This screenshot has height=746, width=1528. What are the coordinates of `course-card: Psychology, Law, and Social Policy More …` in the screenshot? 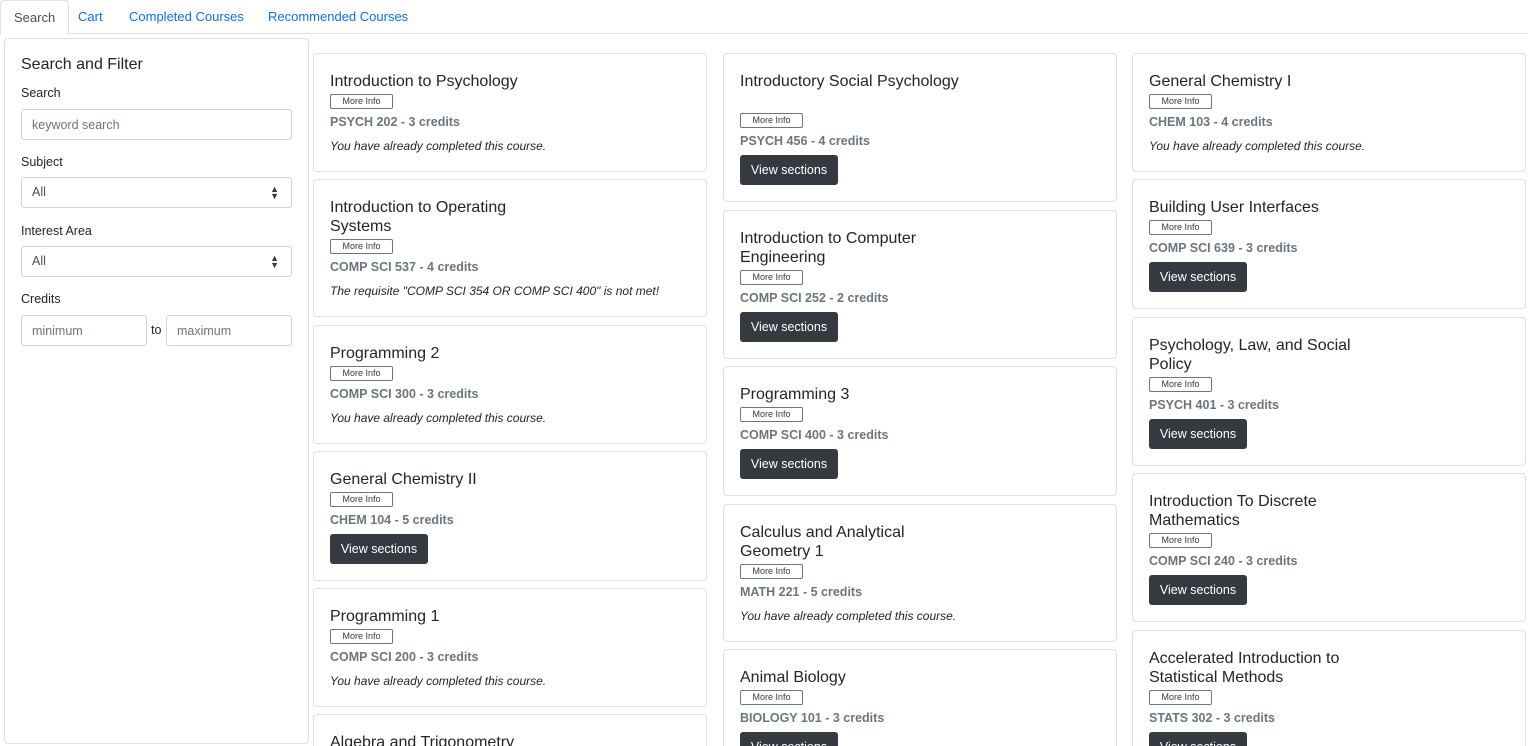 It's located at (1329, 391).